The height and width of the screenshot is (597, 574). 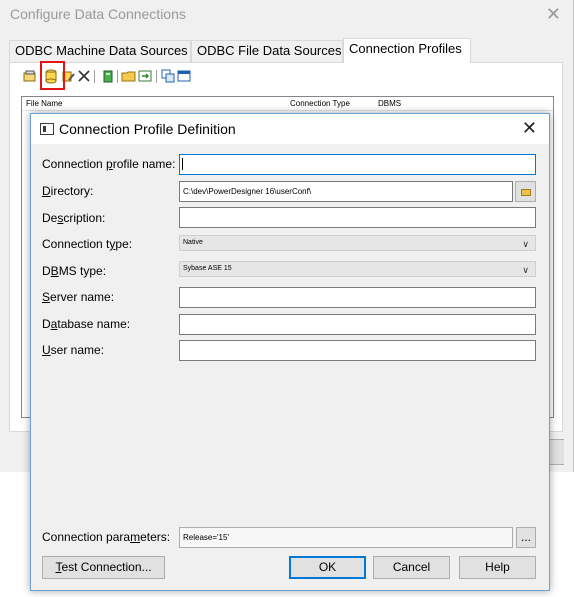 What do you see at coordinates (100, 51) in the screenshot?
I see `tab-odbc-machine-data-sources: ODBC Machine Data Sources` at bounding box center [100, 51].